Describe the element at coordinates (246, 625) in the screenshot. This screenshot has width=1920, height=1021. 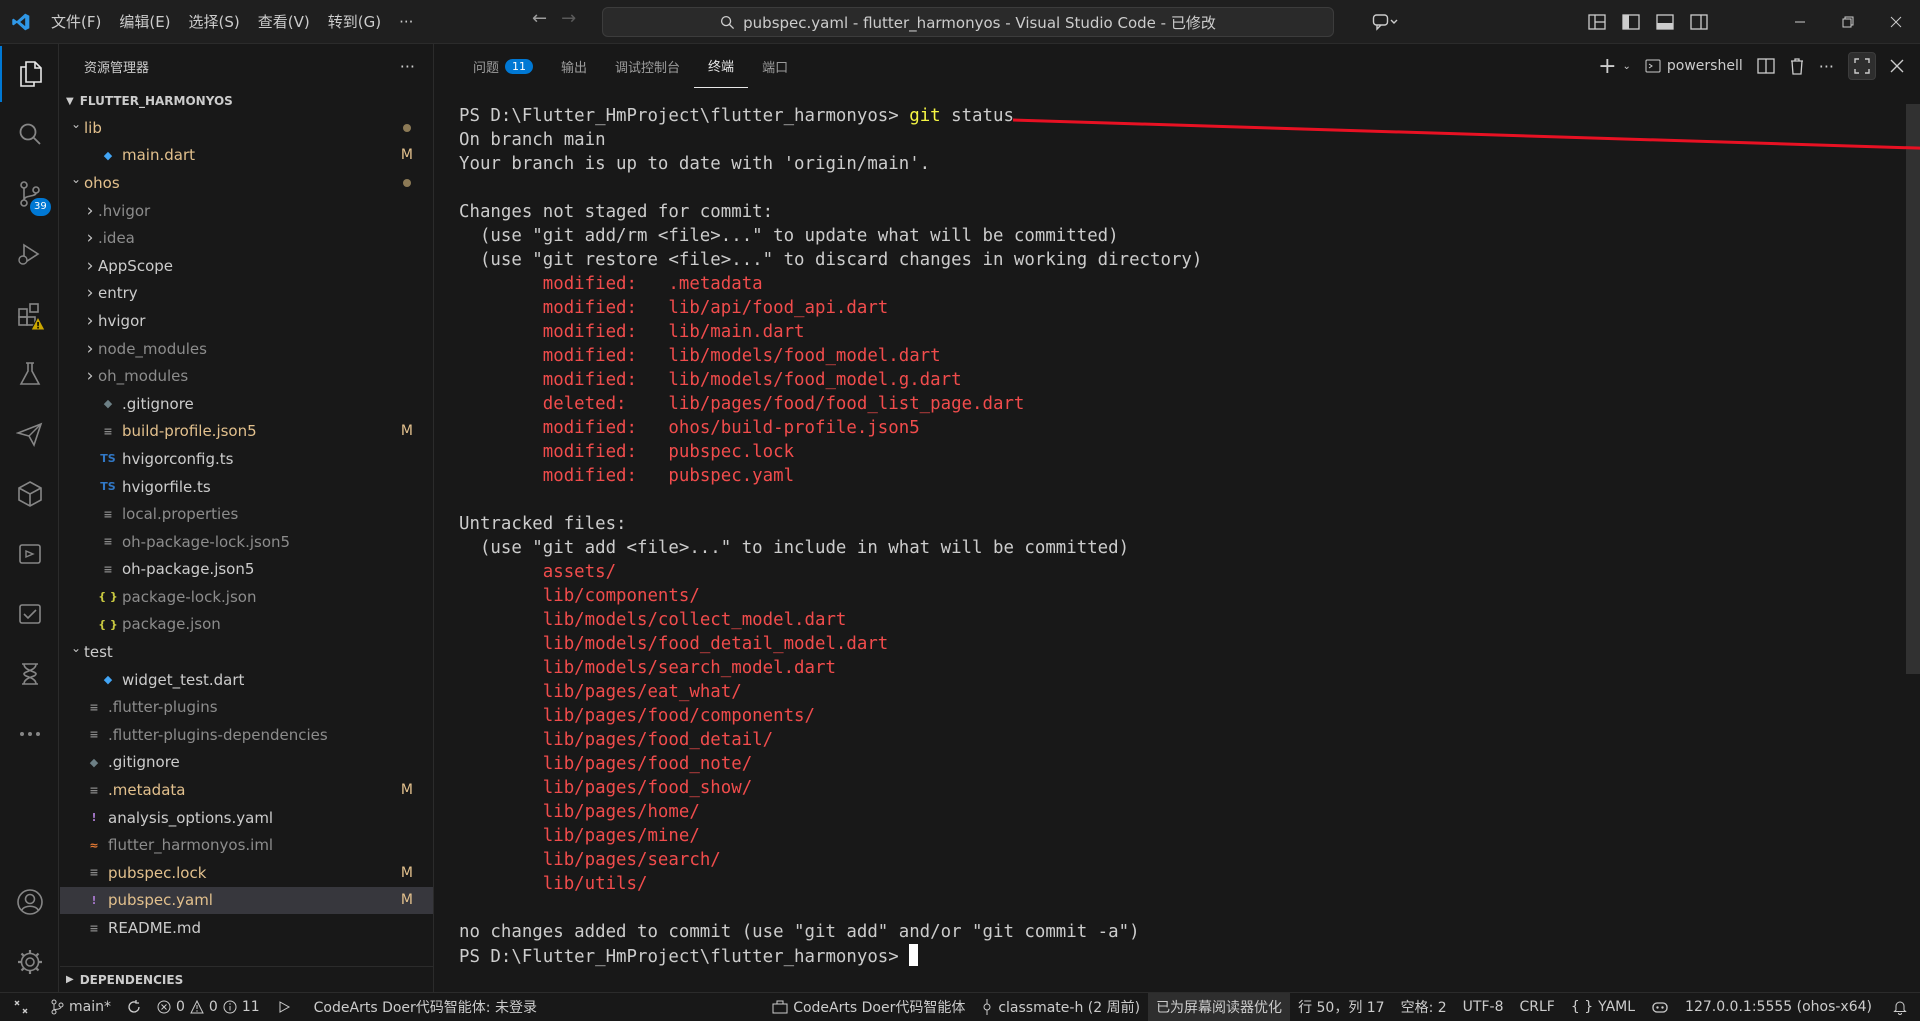
I see `file-item: { } package.json` at that location.